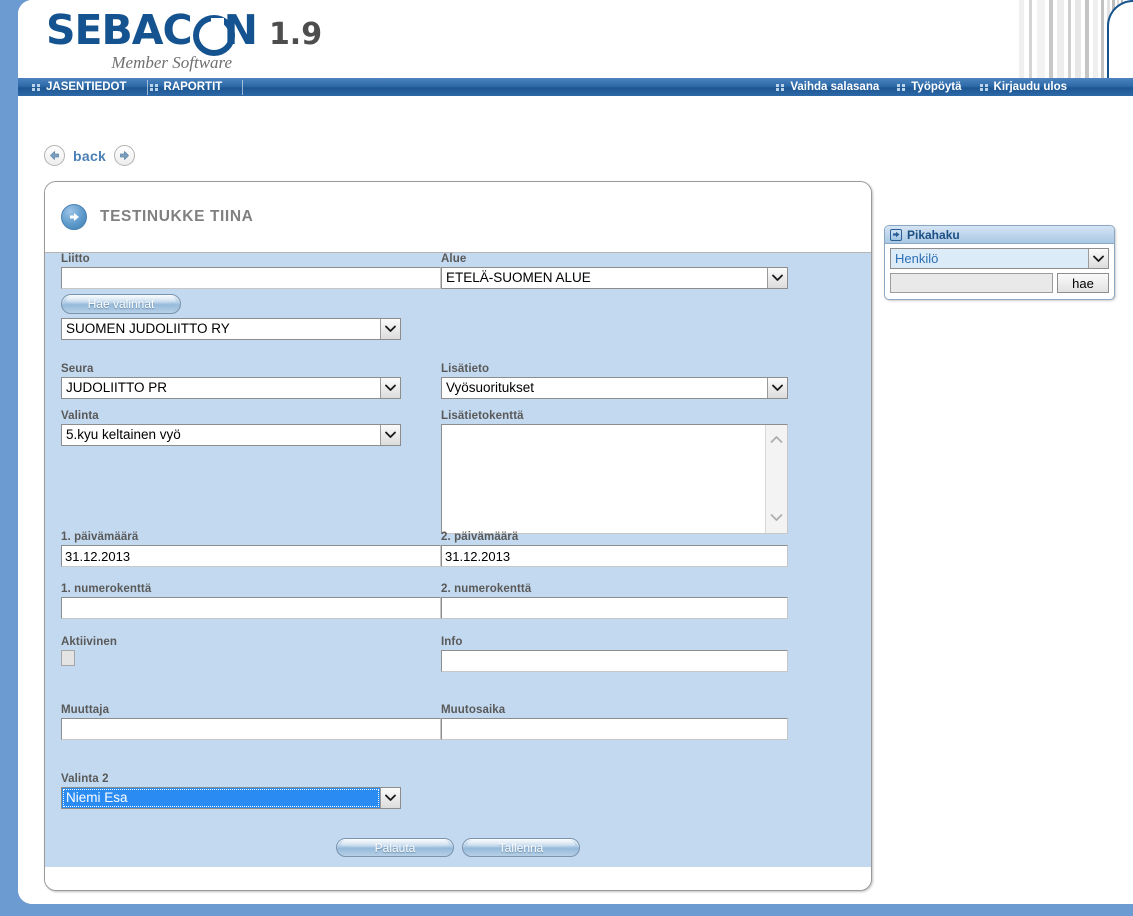  What do you see at coordinates (614, 661) in the screenshot?
I see `info-input` at bounding box center [614, 661].